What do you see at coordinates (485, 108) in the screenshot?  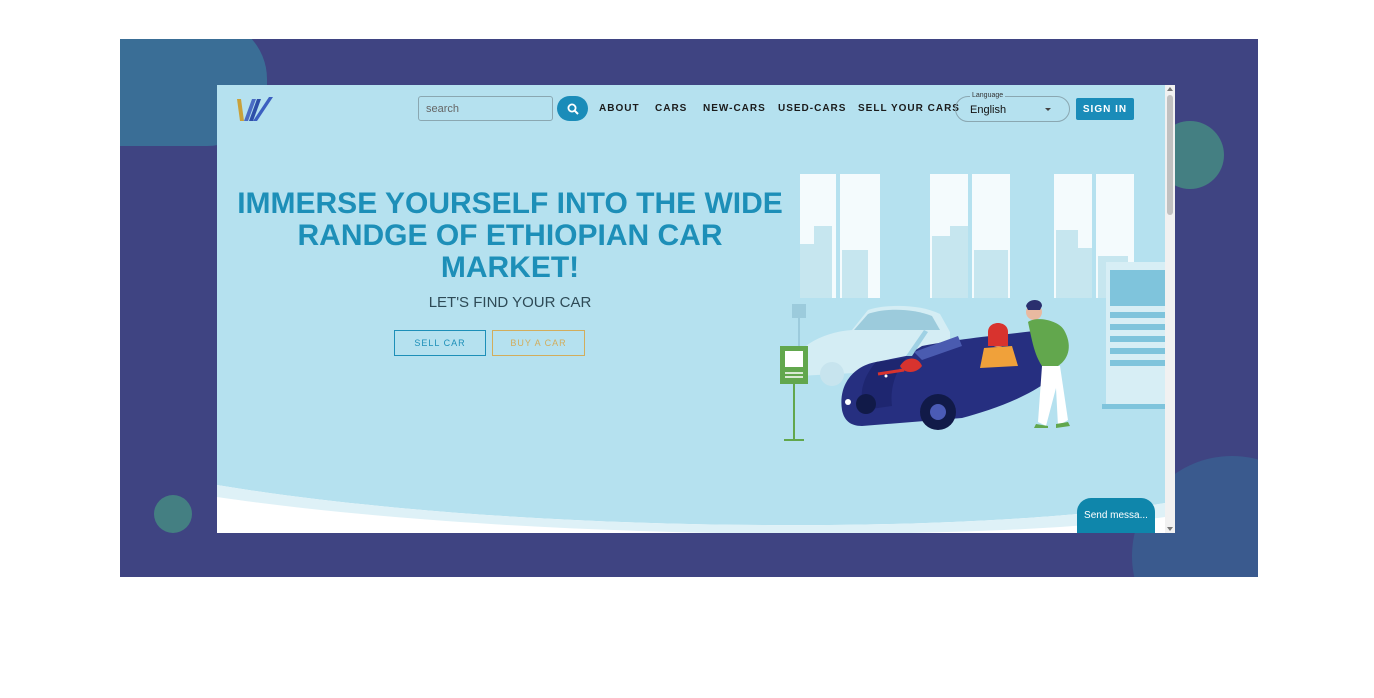 I see `search-input` at bounding box center [485, 108].